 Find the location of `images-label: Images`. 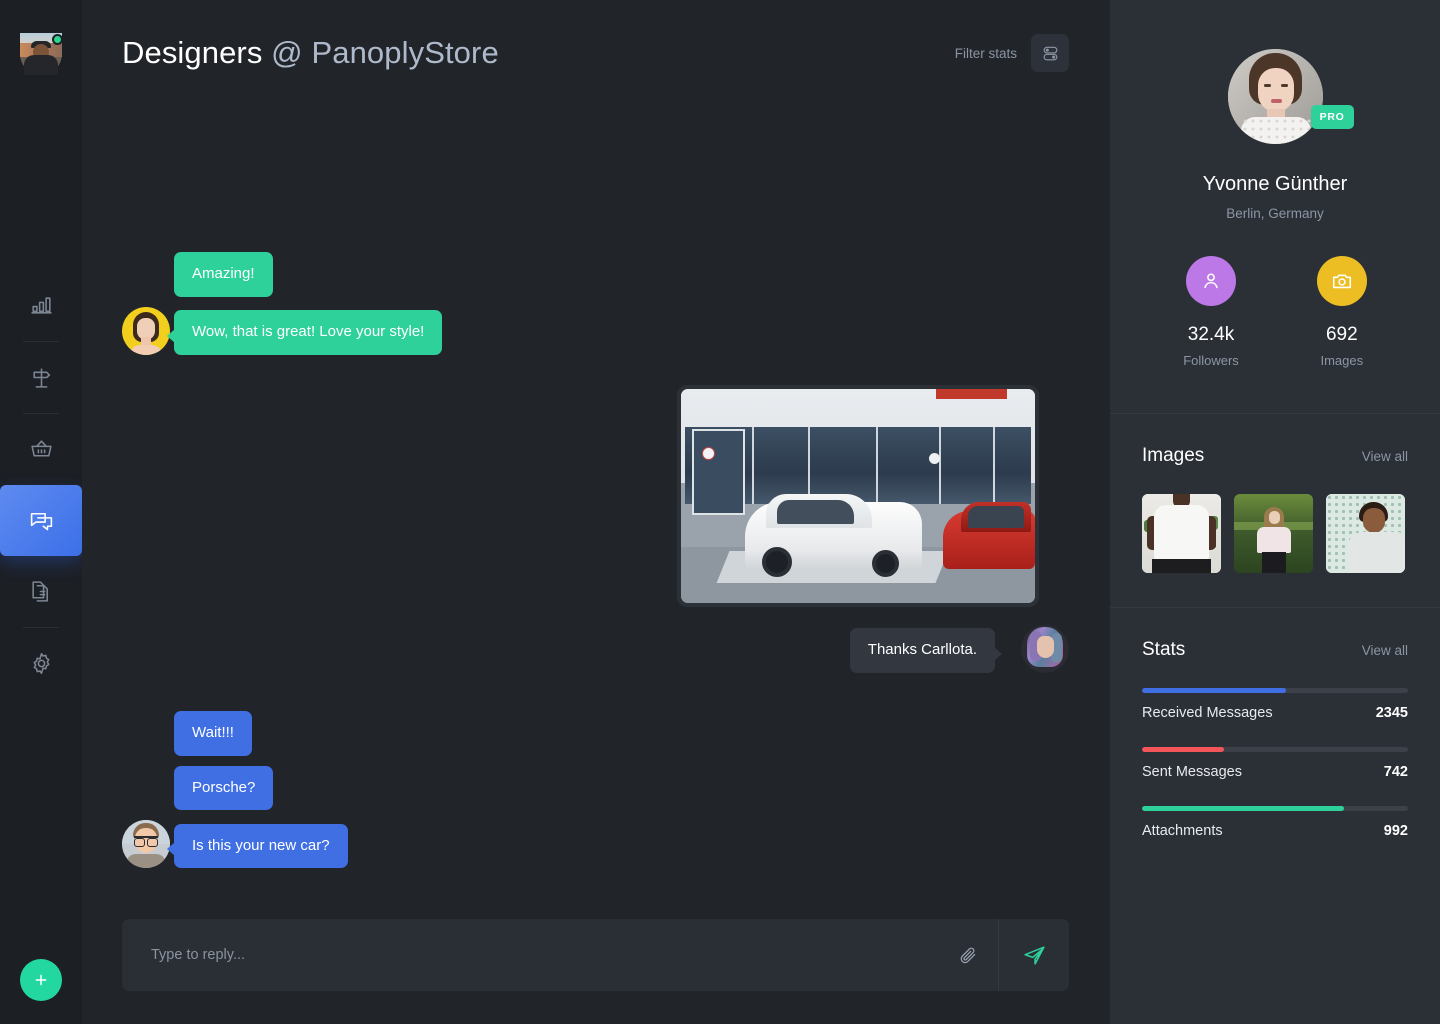

images-label: Images is located at coordinates (1342, 360).